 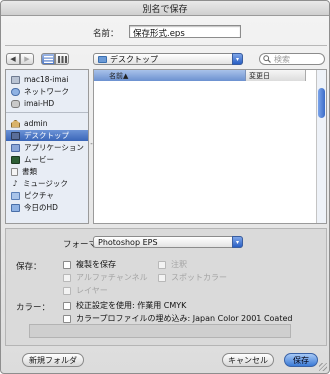 What do you see at coordinates (15, 195) in the screenshot?
I see `pictures-icon` at bounding box center [15, 195].